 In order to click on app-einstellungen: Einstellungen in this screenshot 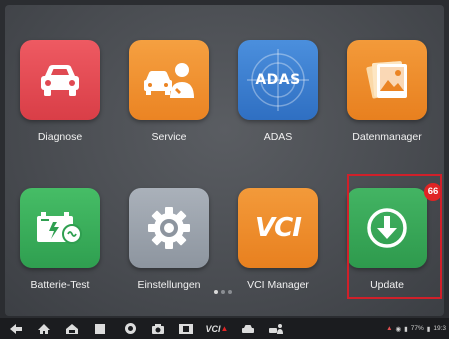, I will do `click(169, 248)`.